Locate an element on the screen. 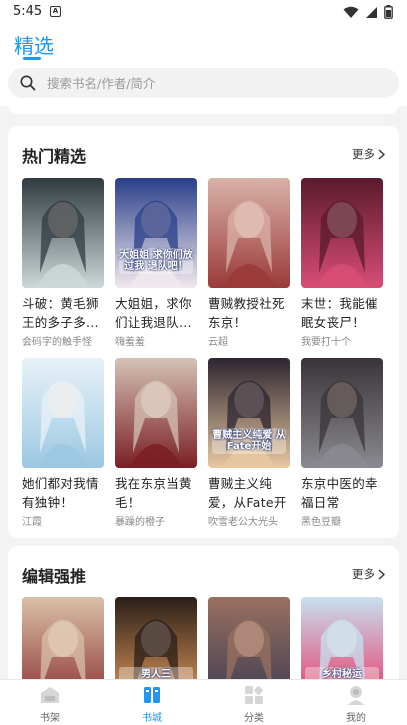  status-time: 5:45 is located at coordinates (28, 11).